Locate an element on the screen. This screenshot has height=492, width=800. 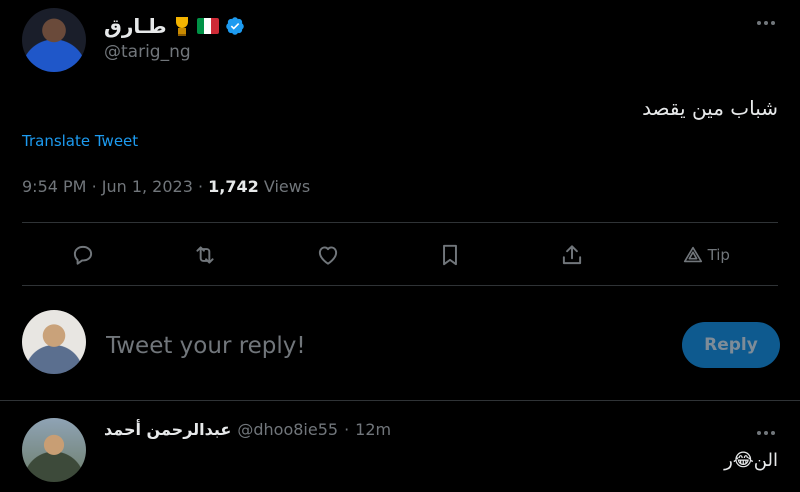
reply-time: 12m is located at coordinates (373, 429).